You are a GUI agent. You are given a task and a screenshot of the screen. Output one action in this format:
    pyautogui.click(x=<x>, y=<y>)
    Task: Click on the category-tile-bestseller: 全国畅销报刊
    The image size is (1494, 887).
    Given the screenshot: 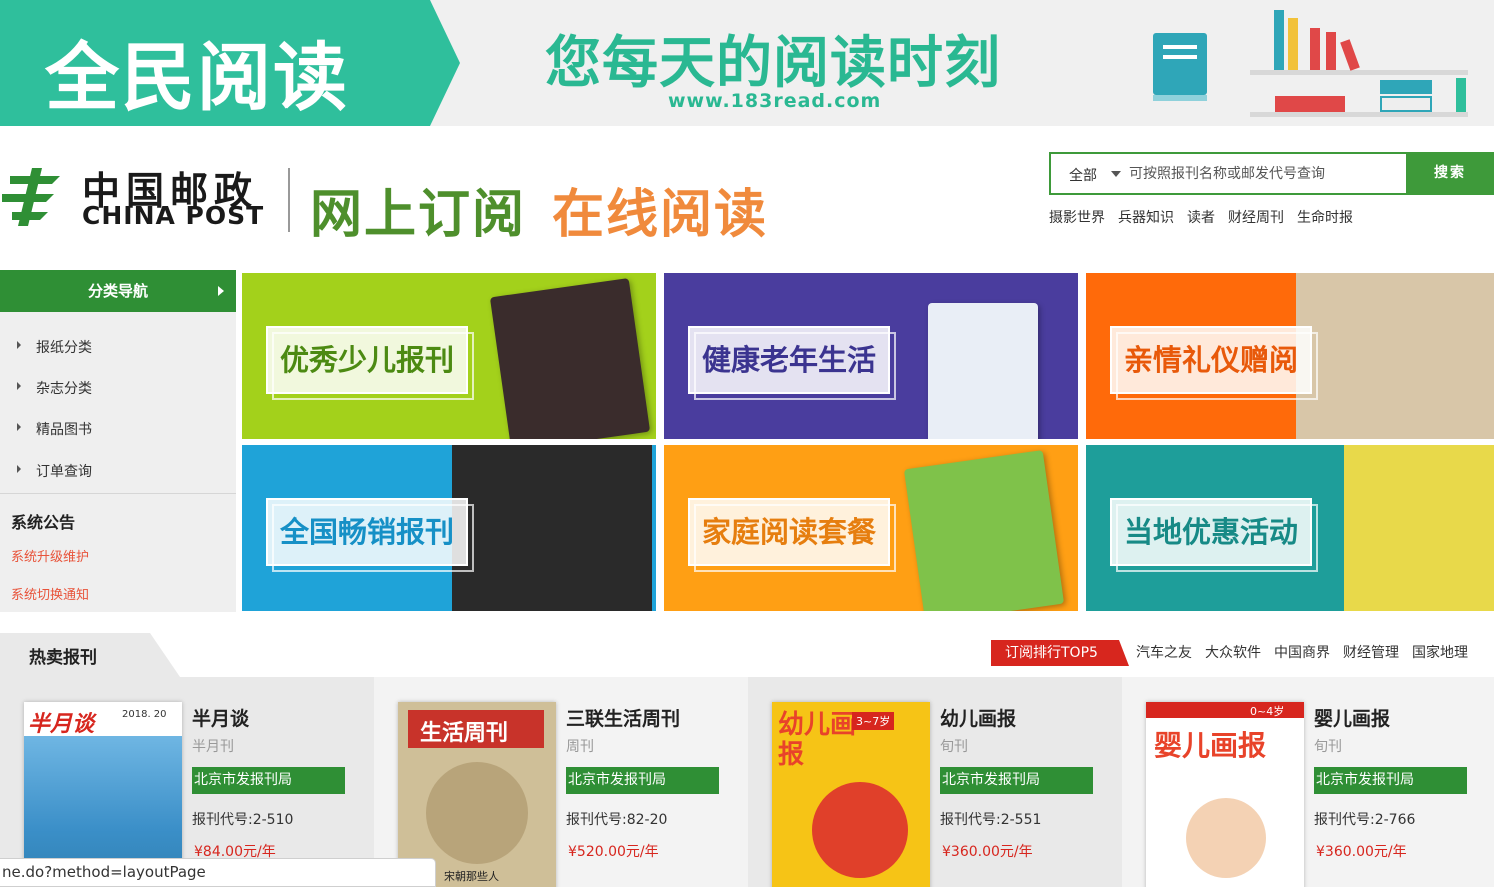 What is the action you would take?
    pyautogui.click(x=449, y=528)
    